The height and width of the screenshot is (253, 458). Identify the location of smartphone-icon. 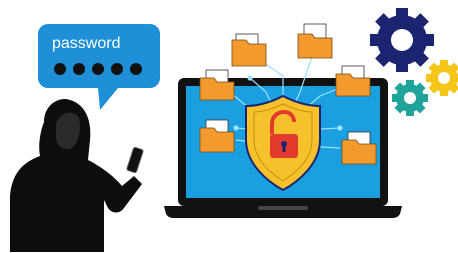
(135, 160).